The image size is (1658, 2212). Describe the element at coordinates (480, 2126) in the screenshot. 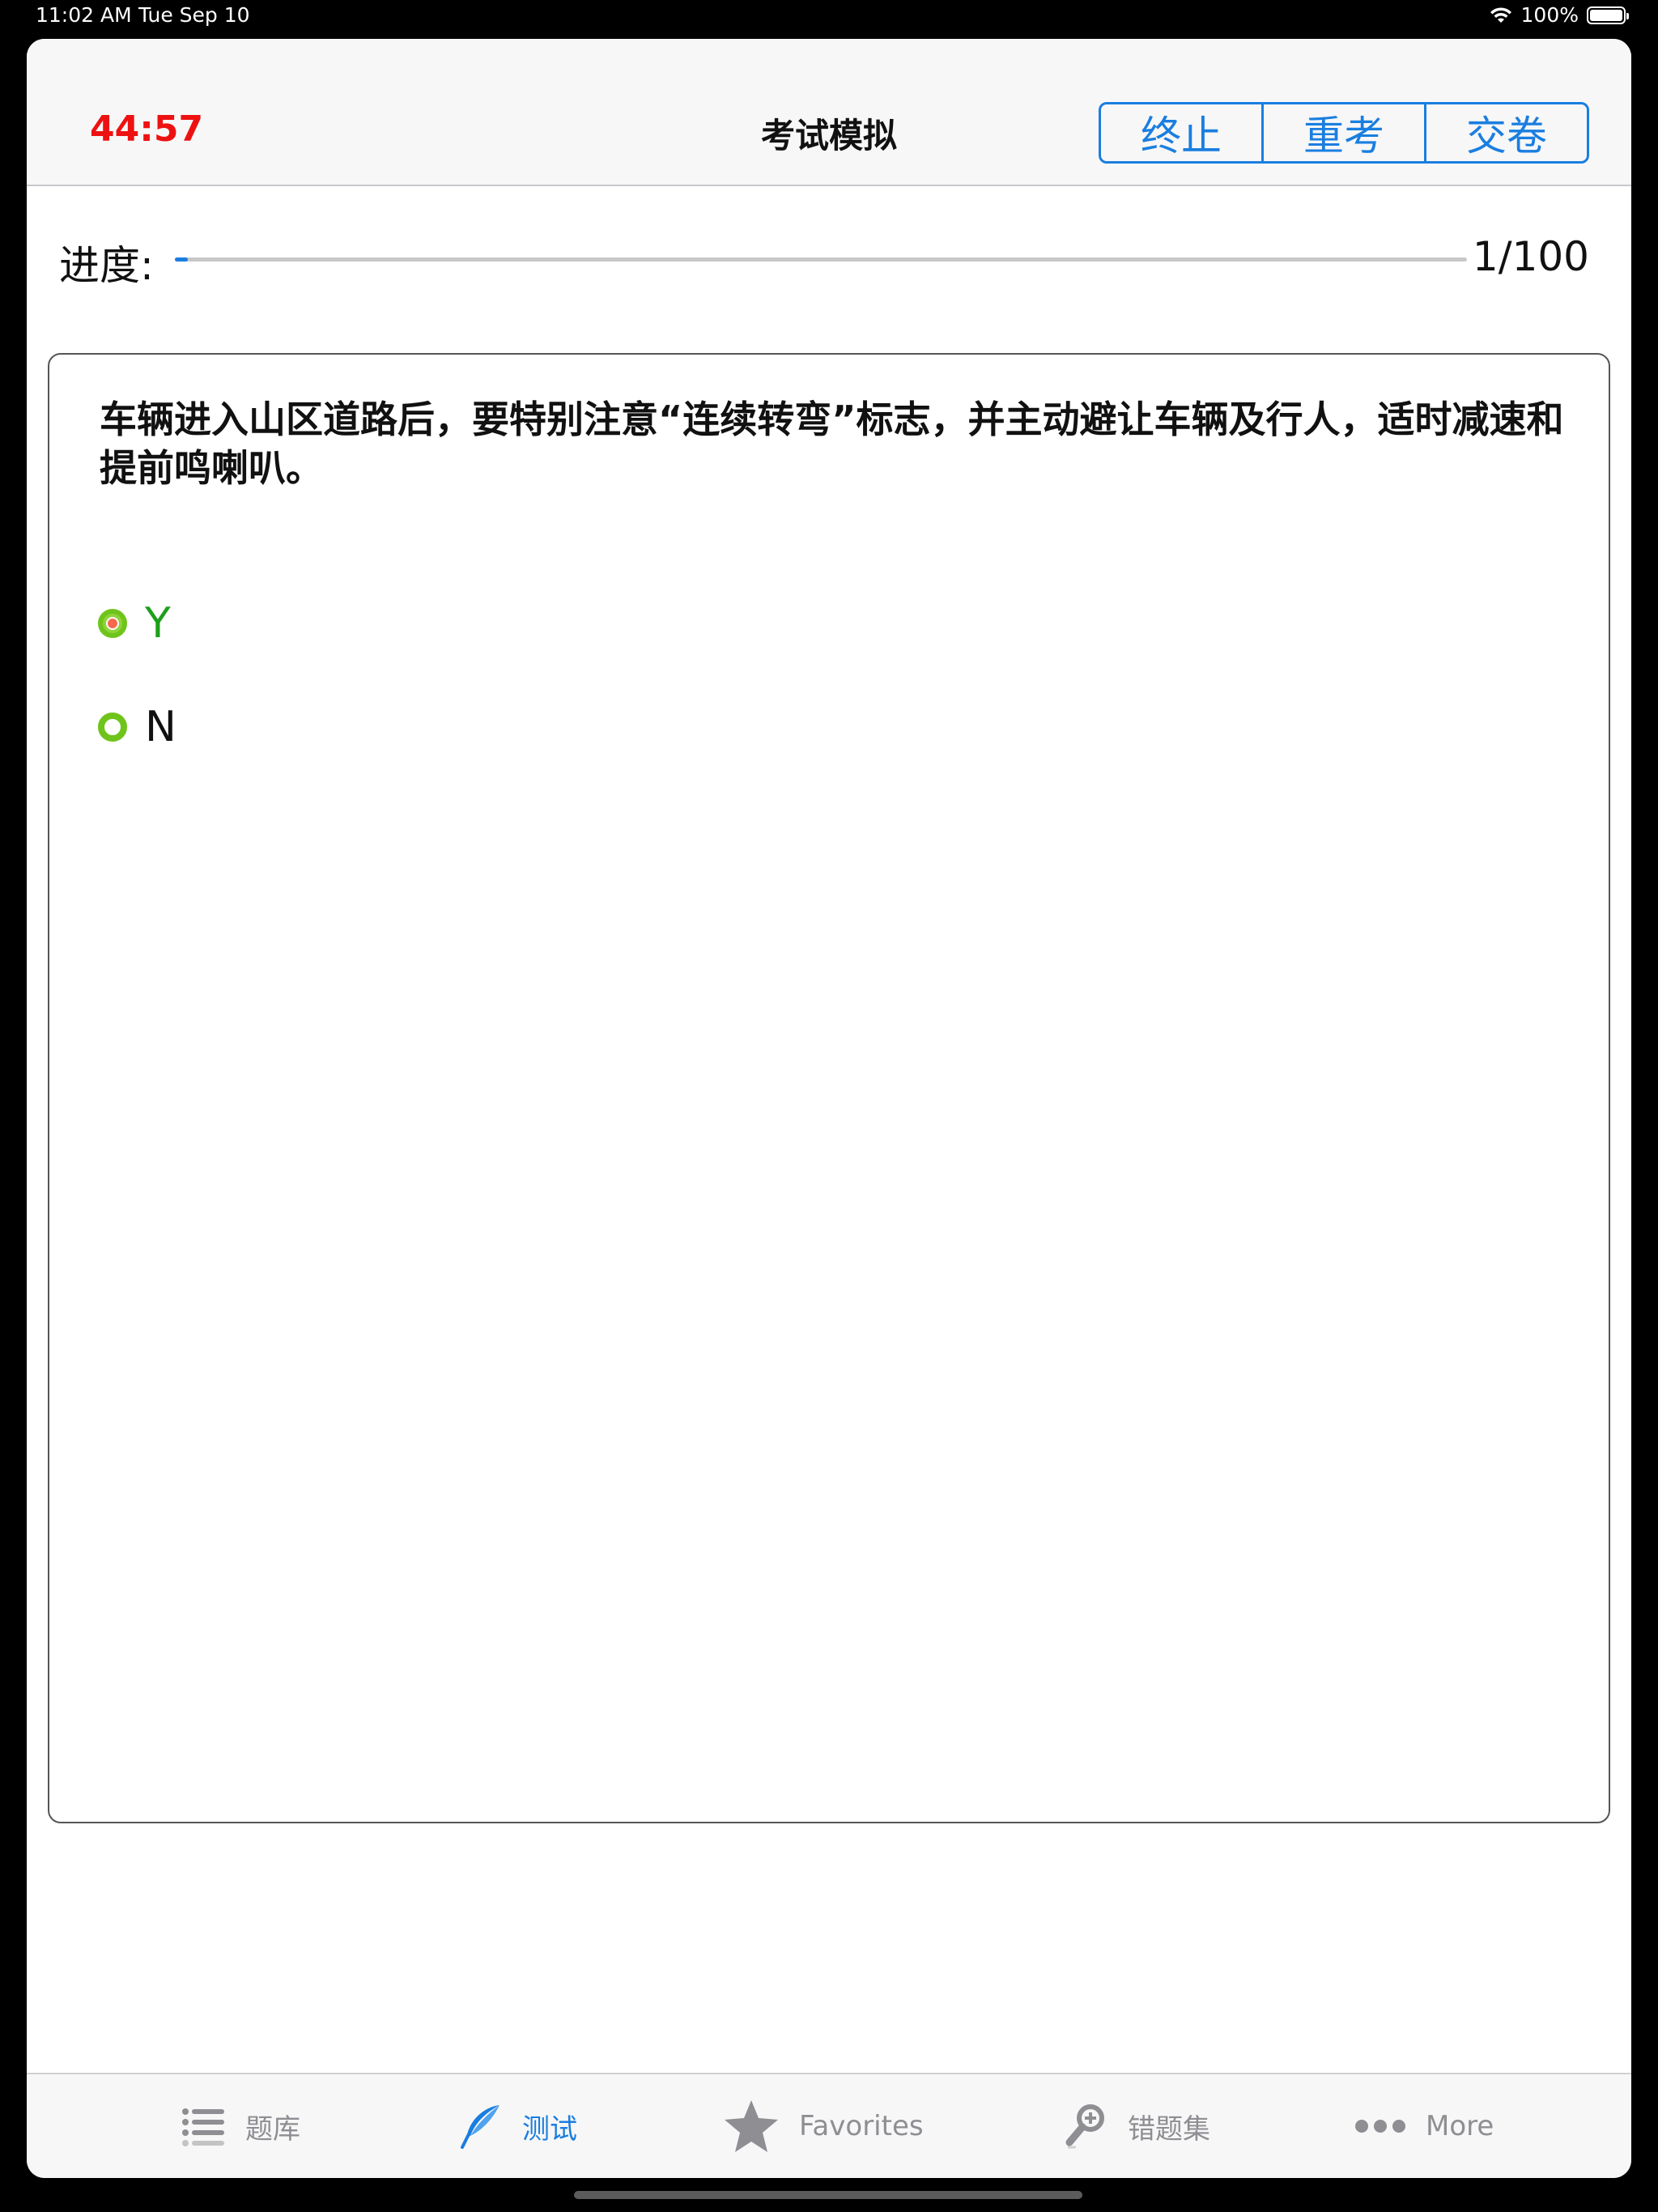

I see `quill-icon` at that location.